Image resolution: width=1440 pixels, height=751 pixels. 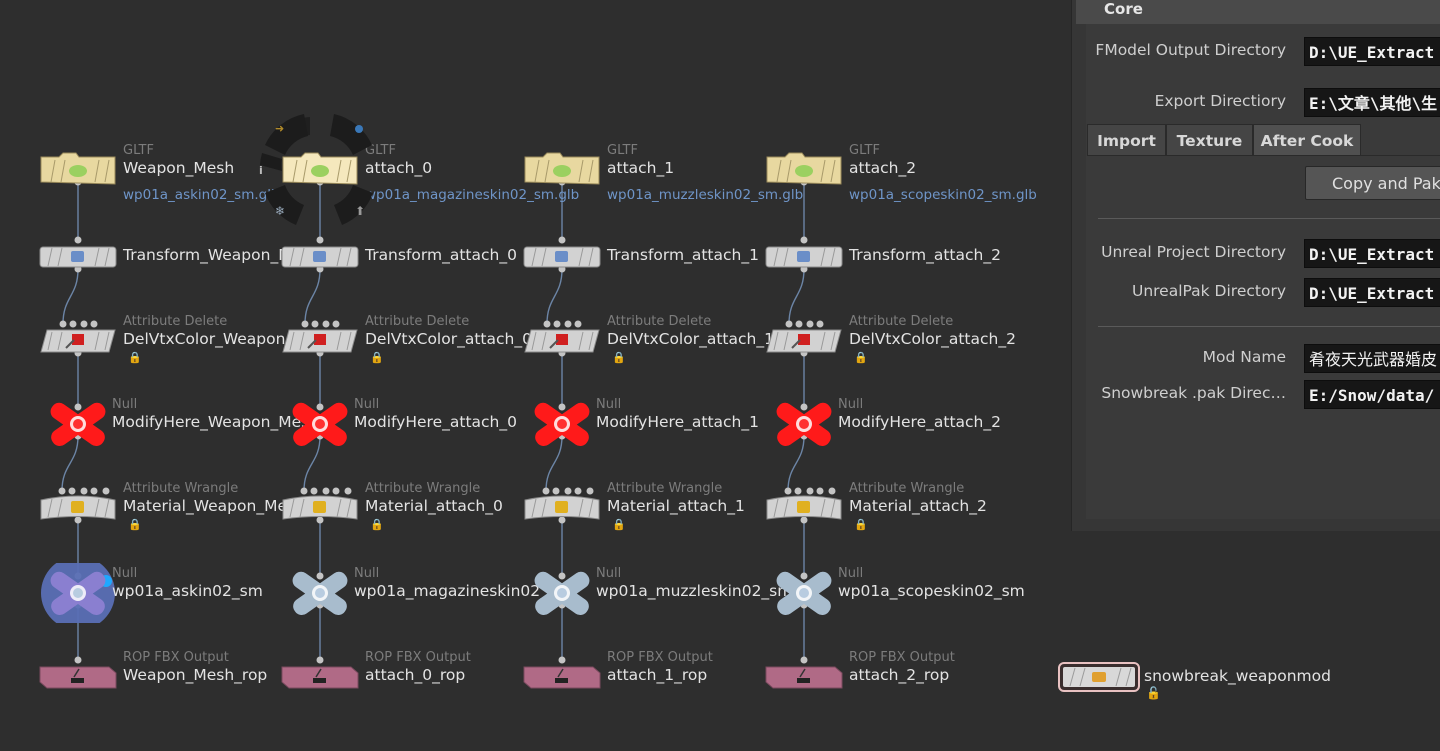 What do you see at coordinates (1244, 357) in the screenshot?
I see `mod-name-label: Mod Name` at bounding box center [1244, 357].